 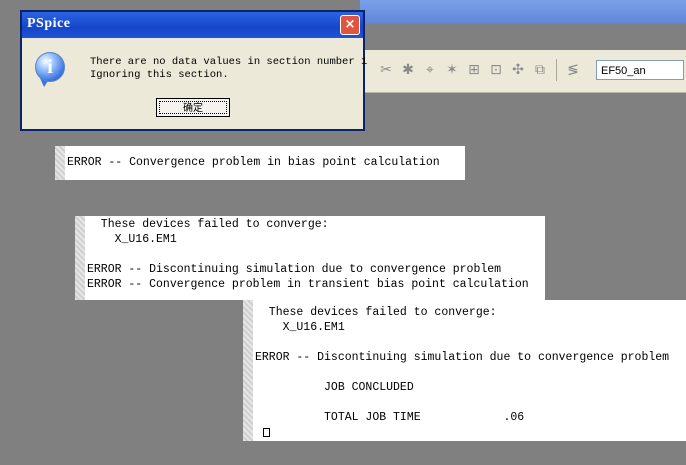 I want to click on ok-button: 确定, so click(x=193, y=107).